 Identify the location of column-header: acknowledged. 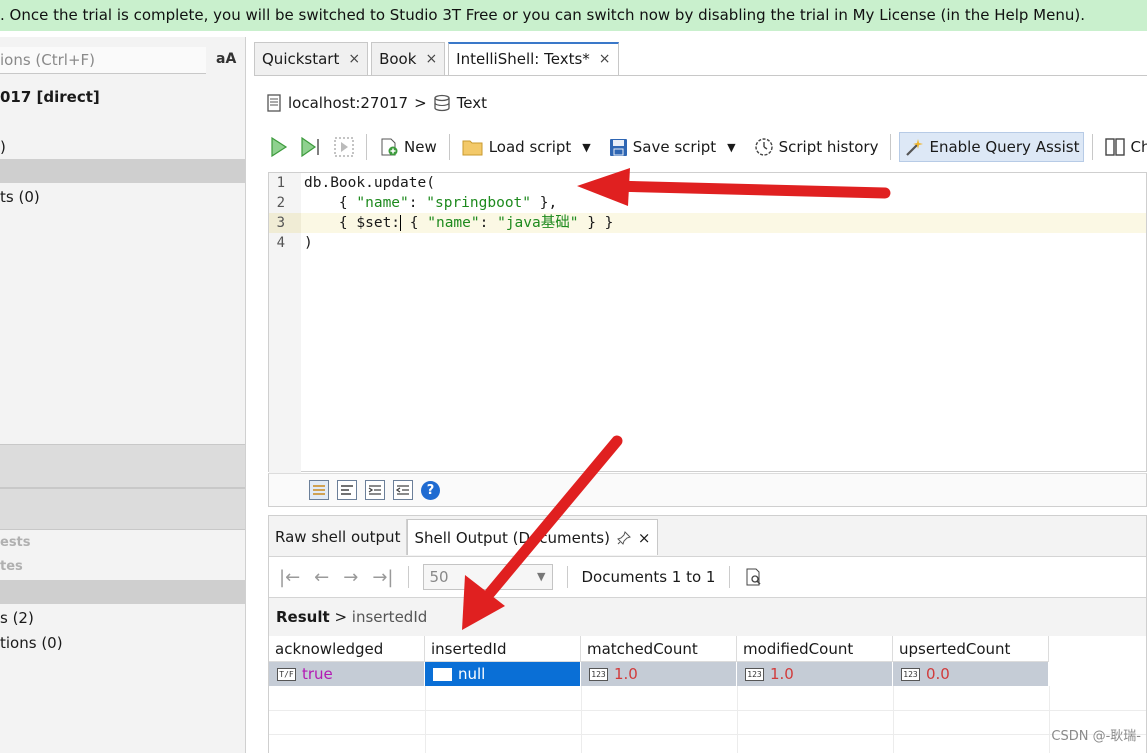
(347, 649).